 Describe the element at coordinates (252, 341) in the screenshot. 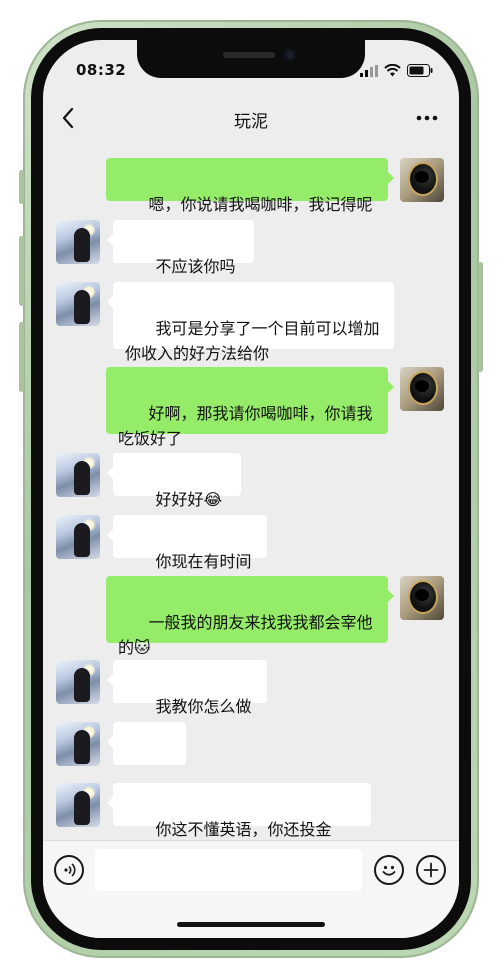

I see `message-text: 我可是分享了一个目前可以增加 你收入的好方法给你` at that location.